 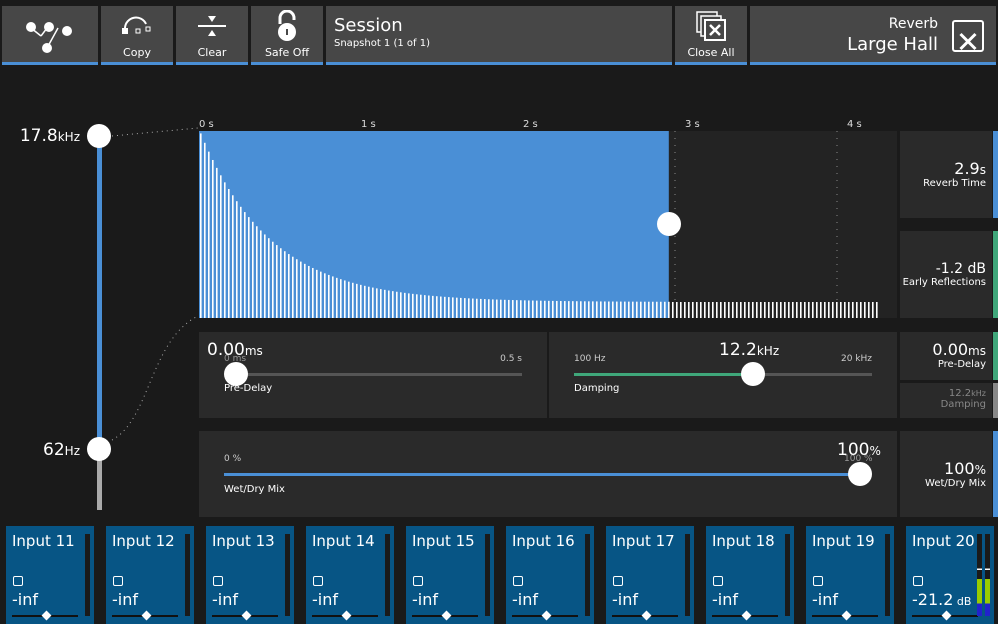 I want to click on high-freq-handle, so click(x=99, y=136).